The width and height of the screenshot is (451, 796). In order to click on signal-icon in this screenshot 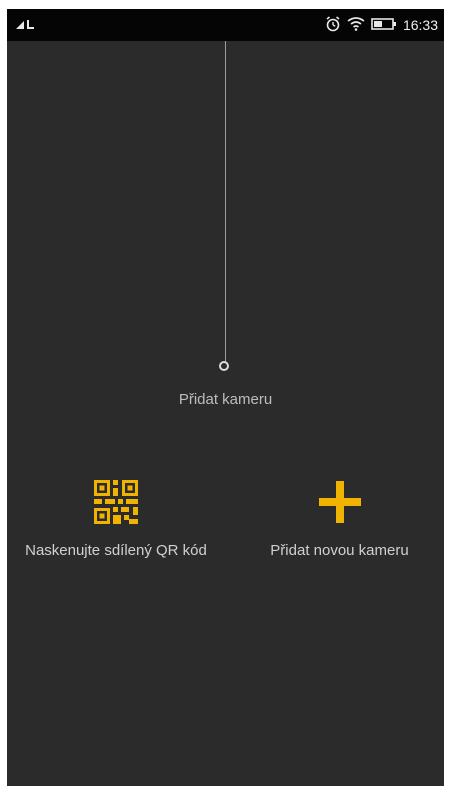, I will do `click(26, 25)`.